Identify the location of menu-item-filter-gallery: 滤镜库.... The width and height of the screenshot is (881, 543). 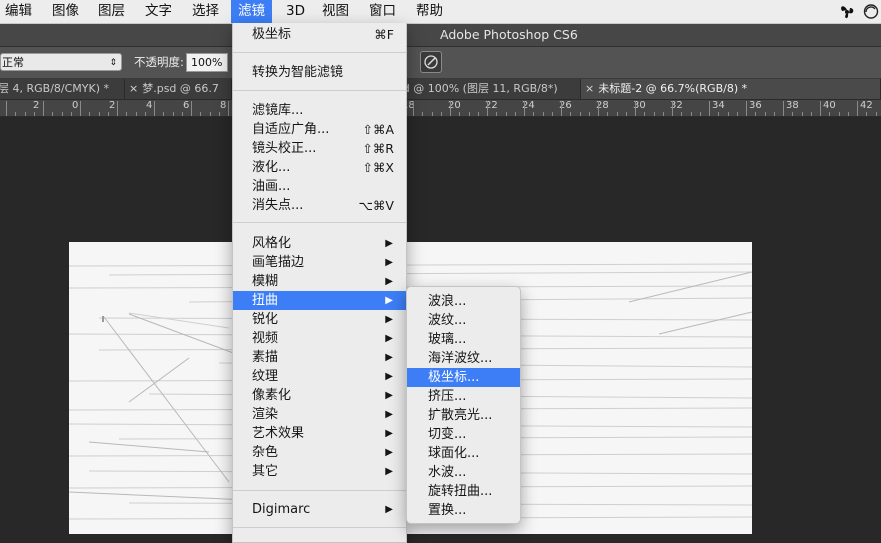
(319, 110).